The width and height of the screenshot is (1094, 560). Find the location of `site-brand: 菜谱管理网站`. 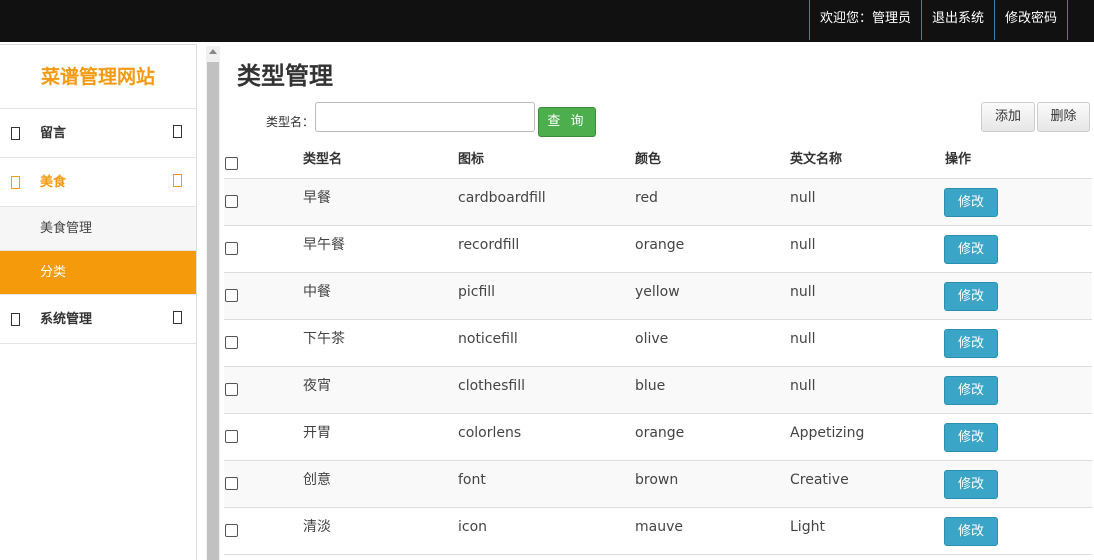

site-brand: 菜谱管理网站 is located at coordinates (98, 77).